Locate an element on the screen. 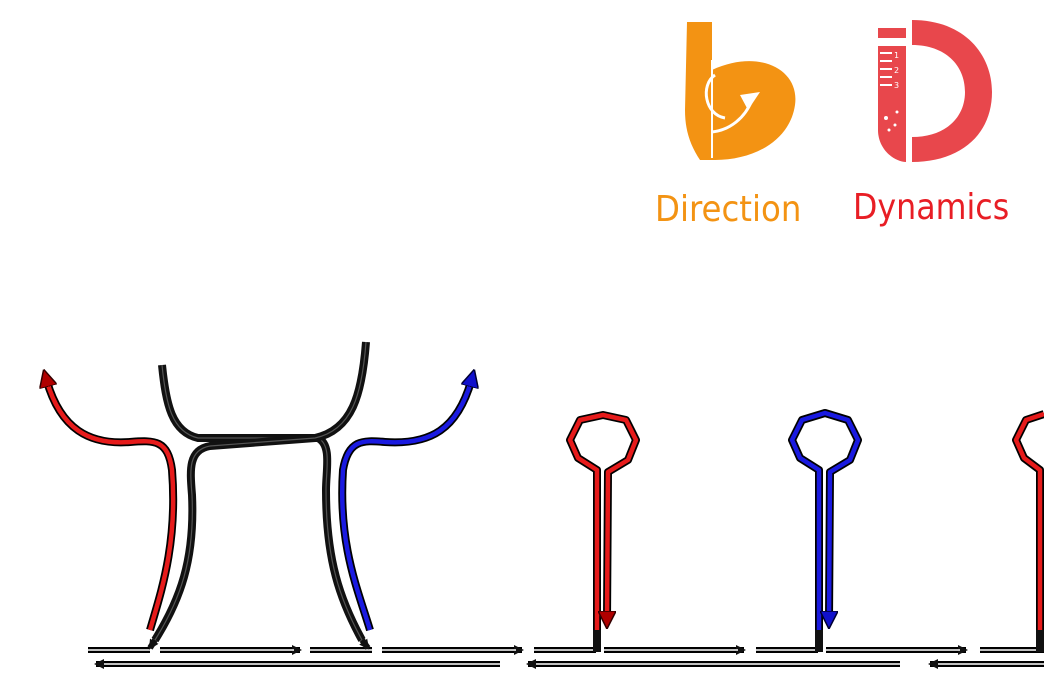  tube-mark: 1 is located at coordinates (896, 55).